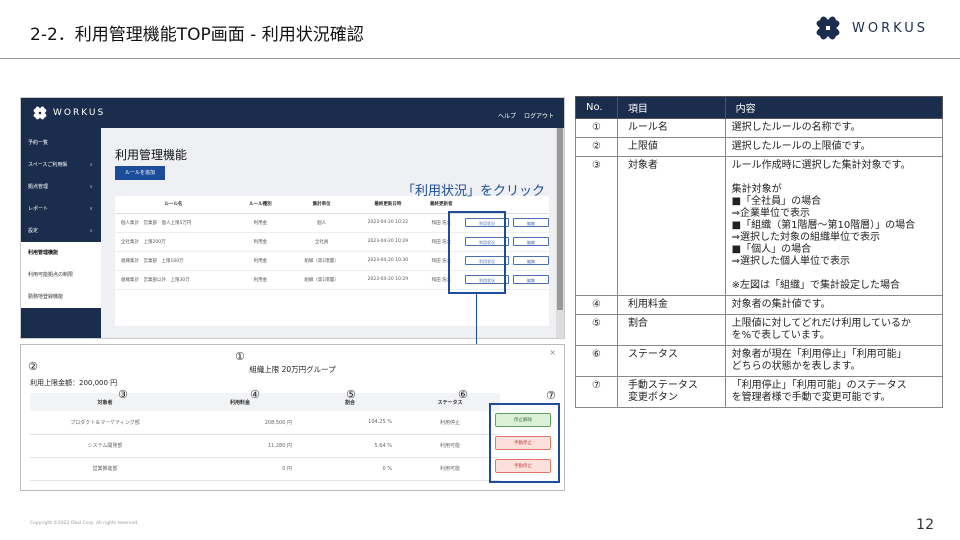  Describe the element at coordinates (240, 446) in the screenshot. I see `cell-fee: 11,280 円` at that location.